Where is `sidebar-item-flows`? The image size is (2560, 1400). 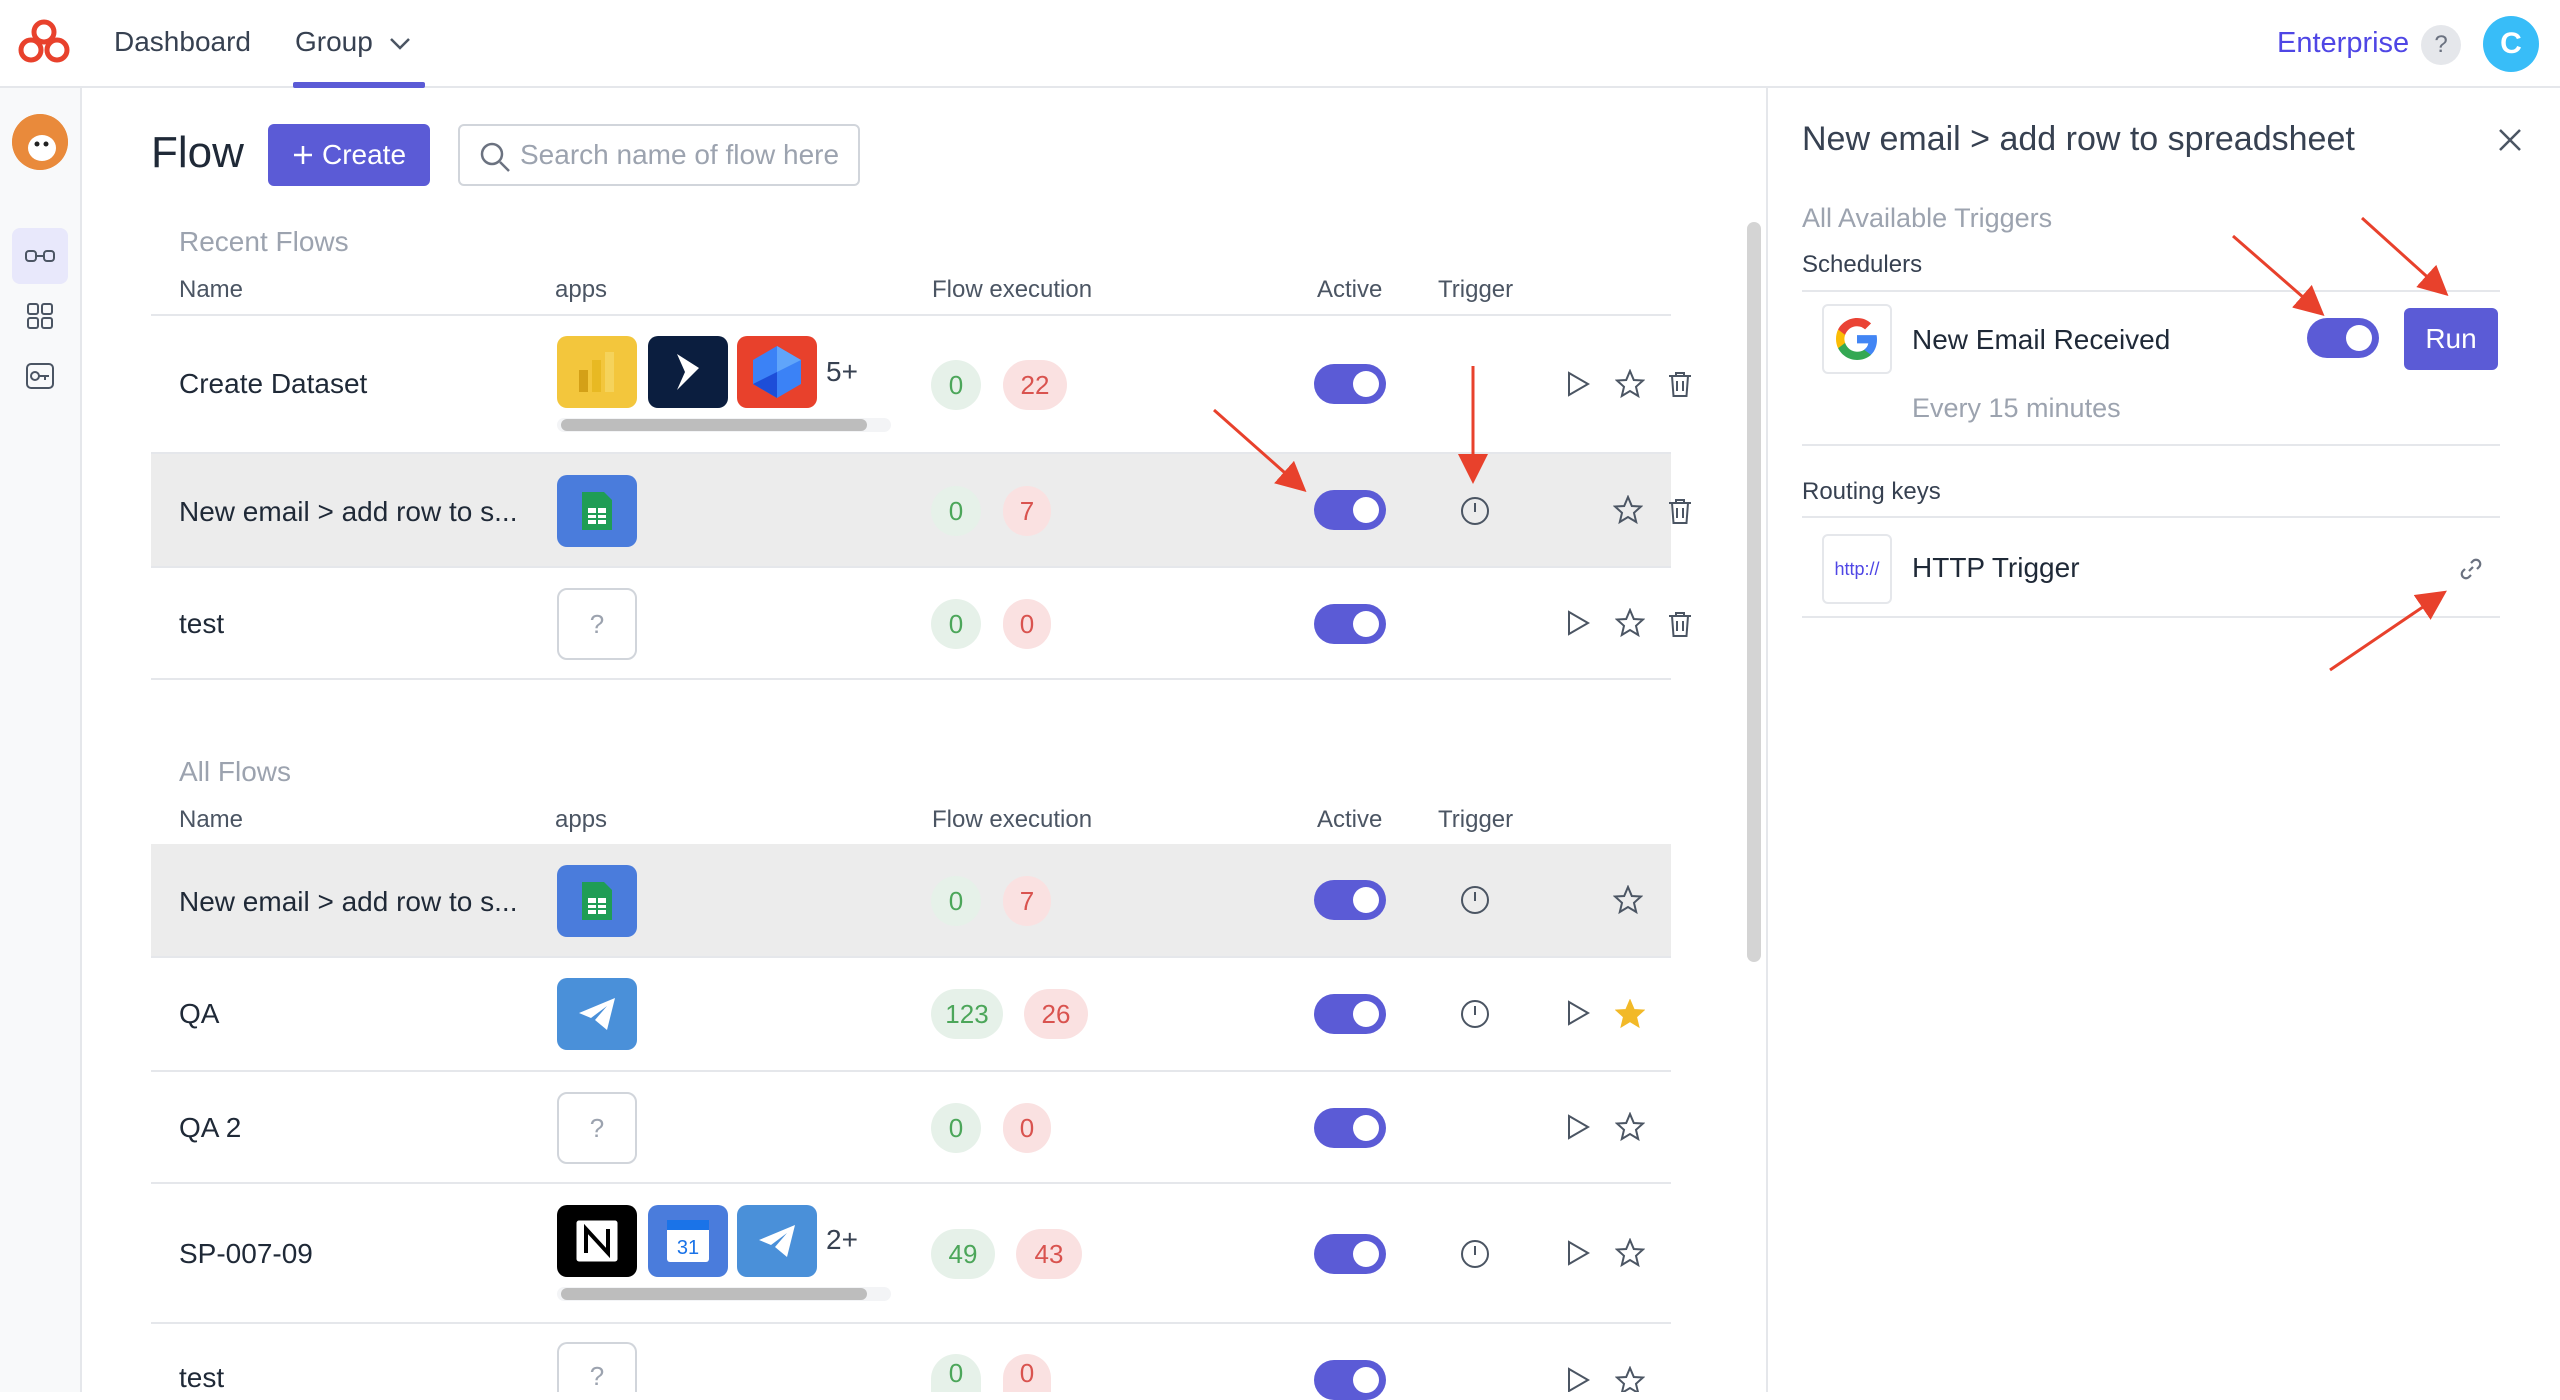 sidebar-item-flows is located at coordinates (40, 256).